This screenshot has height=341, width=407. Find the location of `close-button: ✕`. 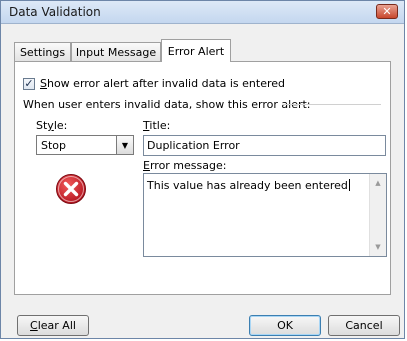

close-button: ✕ is located at coordinates (387, 11).